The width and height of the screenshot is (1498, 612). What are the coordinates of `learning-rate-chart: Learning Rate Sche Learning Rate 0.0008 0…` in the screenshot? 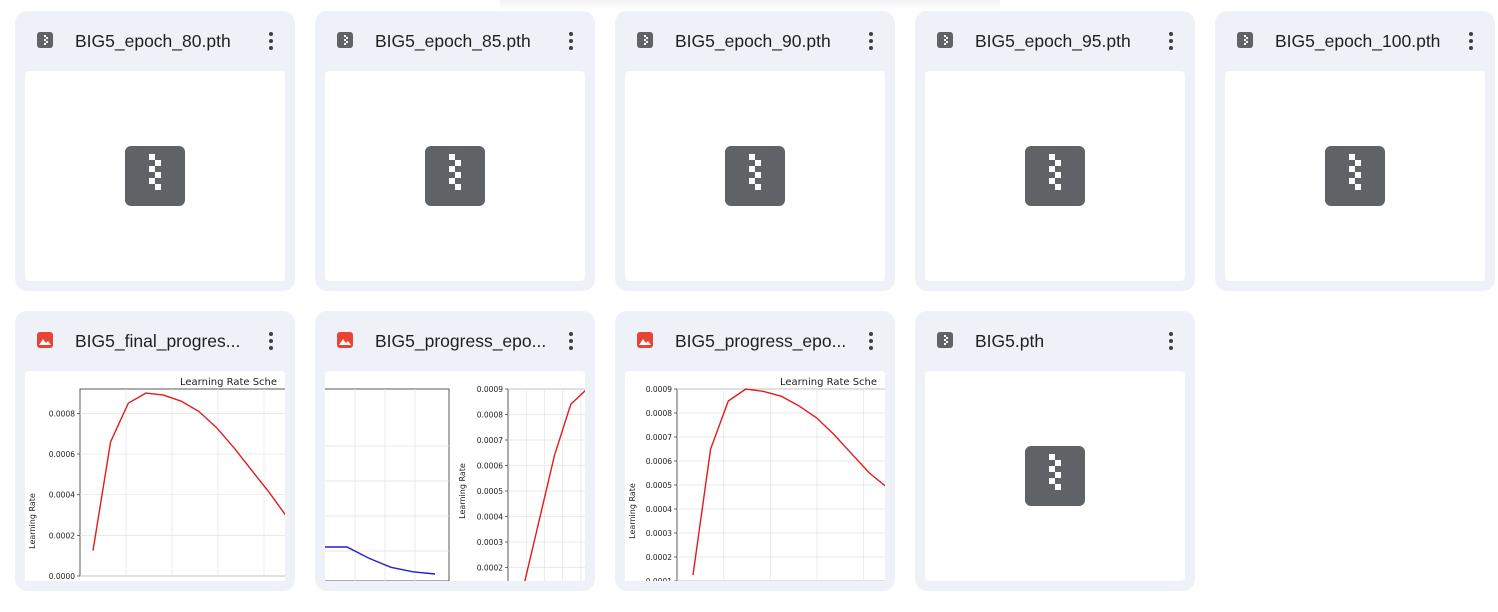 It's located at (156, 479).